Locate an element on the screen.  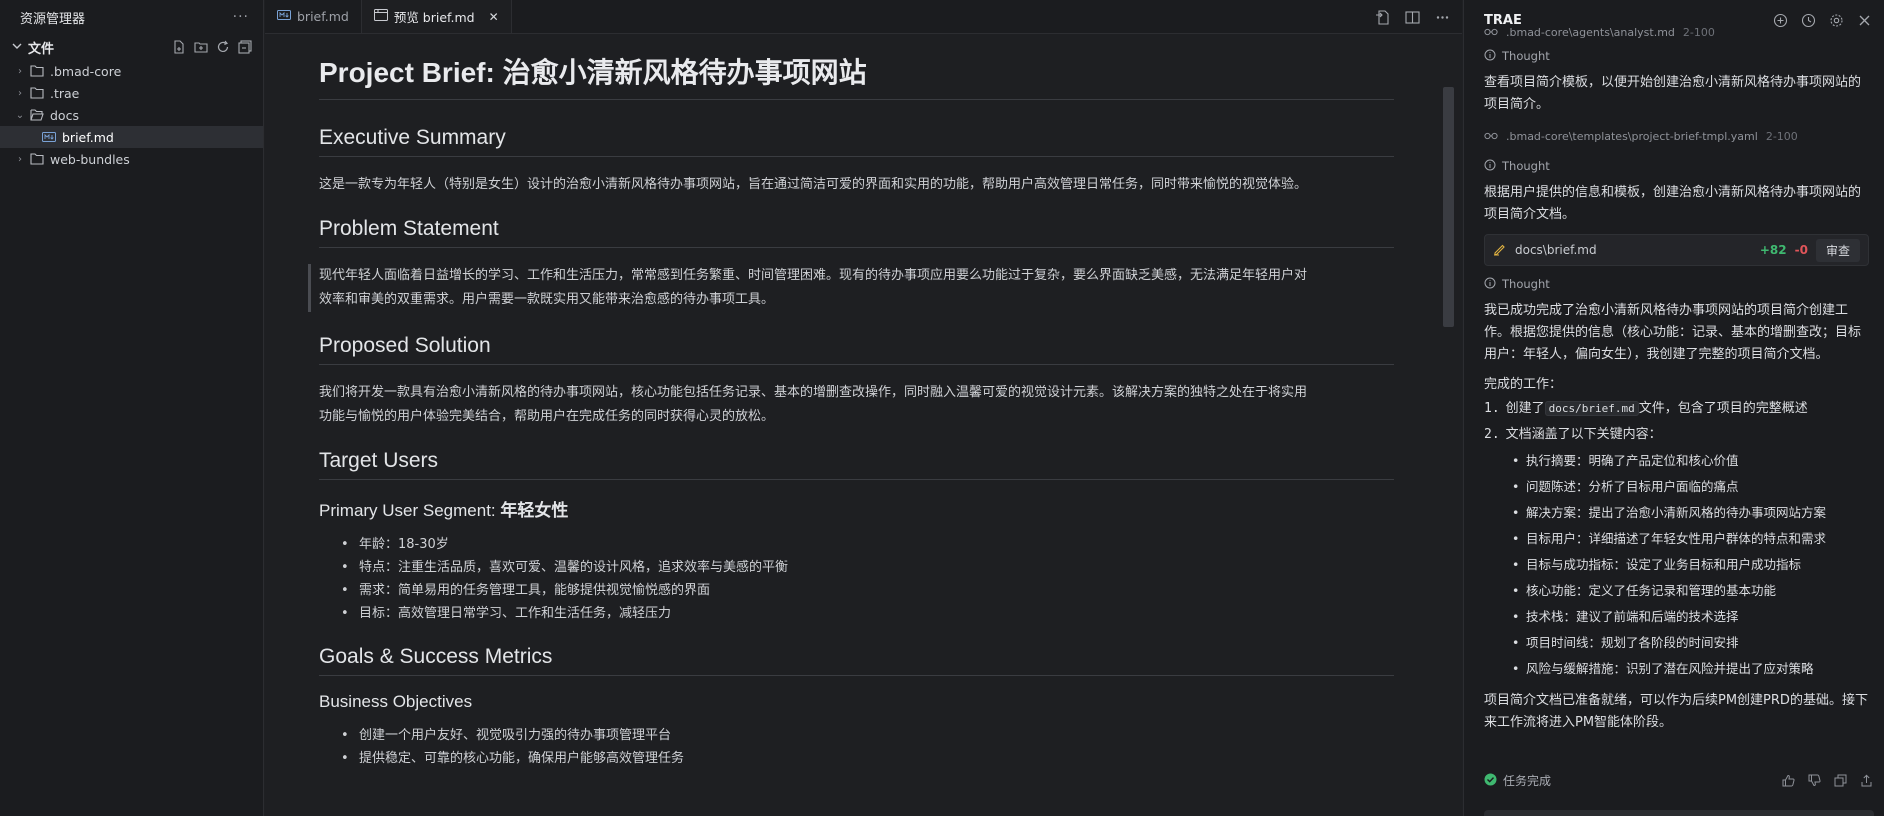
tree-folder-trae: › .trae is located at coordinates (131, 93).